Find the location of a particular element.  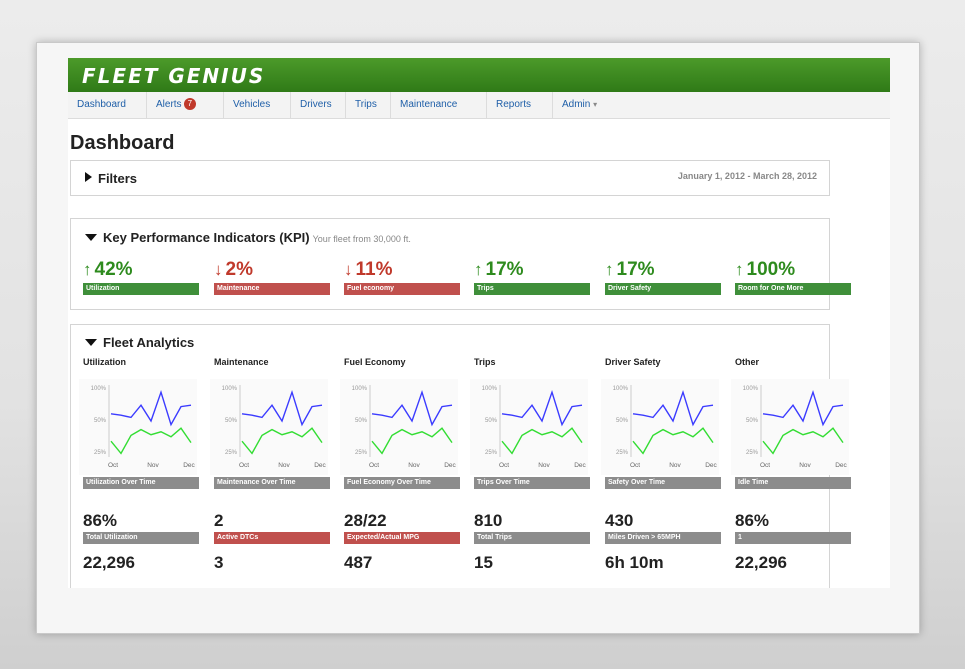

brand-header: FLEET GENIUS is located at coordinates (479, 75).